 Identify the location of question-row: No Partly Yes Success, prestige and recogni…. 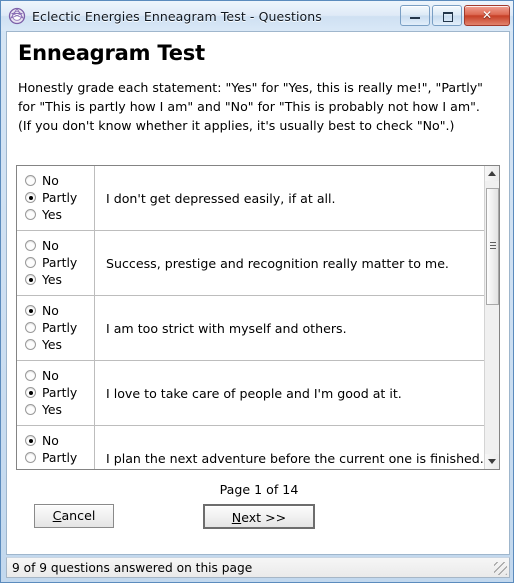
(250, 263).